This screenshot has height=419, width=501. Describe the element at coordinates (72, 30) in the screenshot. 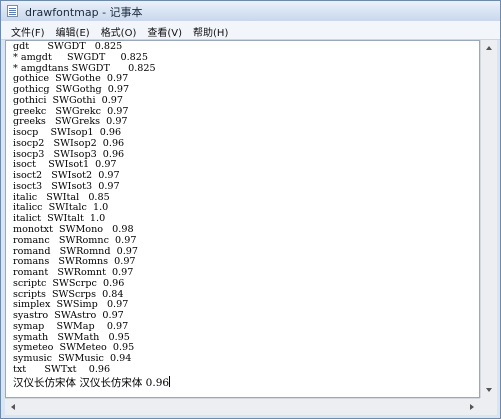

I see `menu-edit: 编辑(E)` at that location.